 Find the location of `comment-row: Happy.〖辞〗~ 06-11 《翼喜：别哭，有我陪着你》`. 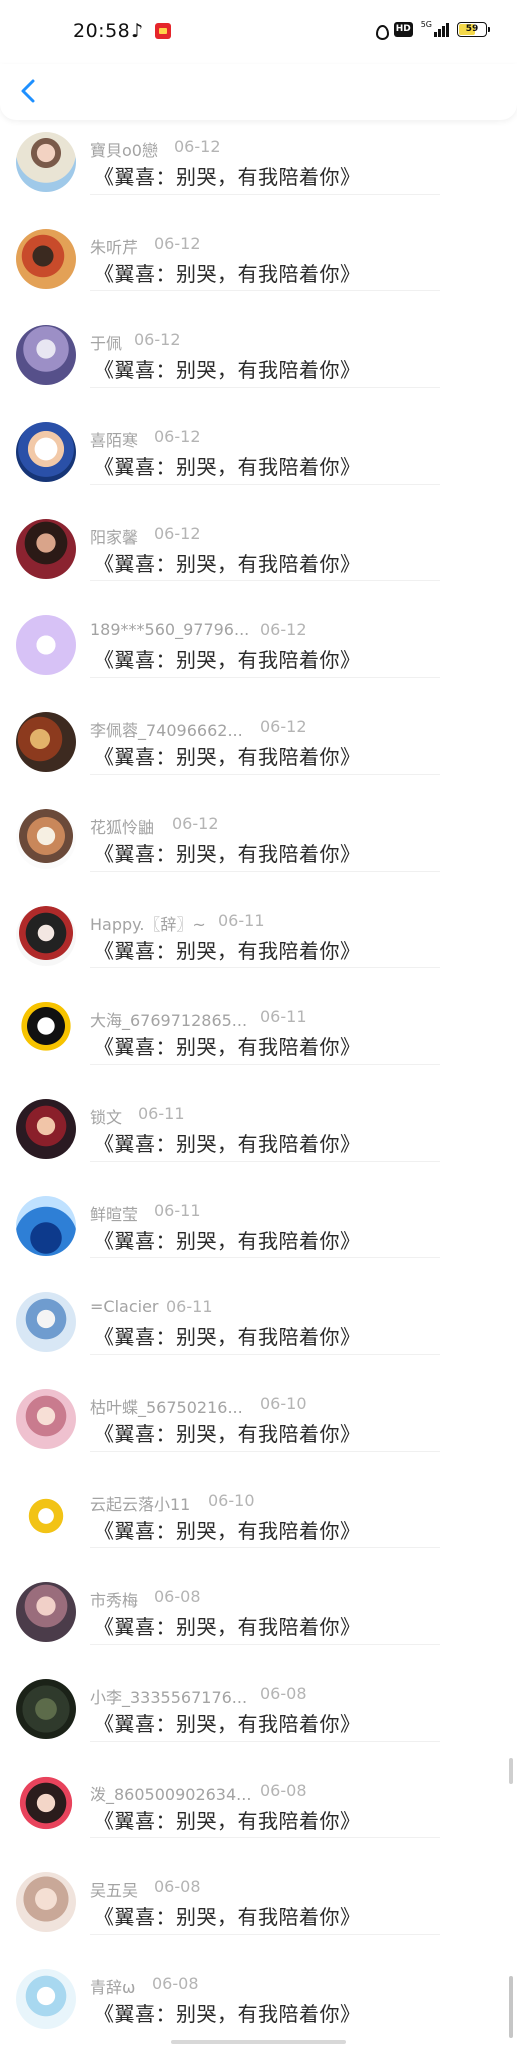

comment-row: Happy.〖辞〗~ 06-11 《翼喜：别哭，有我陪着你》 is located at coordinates (258, 919).